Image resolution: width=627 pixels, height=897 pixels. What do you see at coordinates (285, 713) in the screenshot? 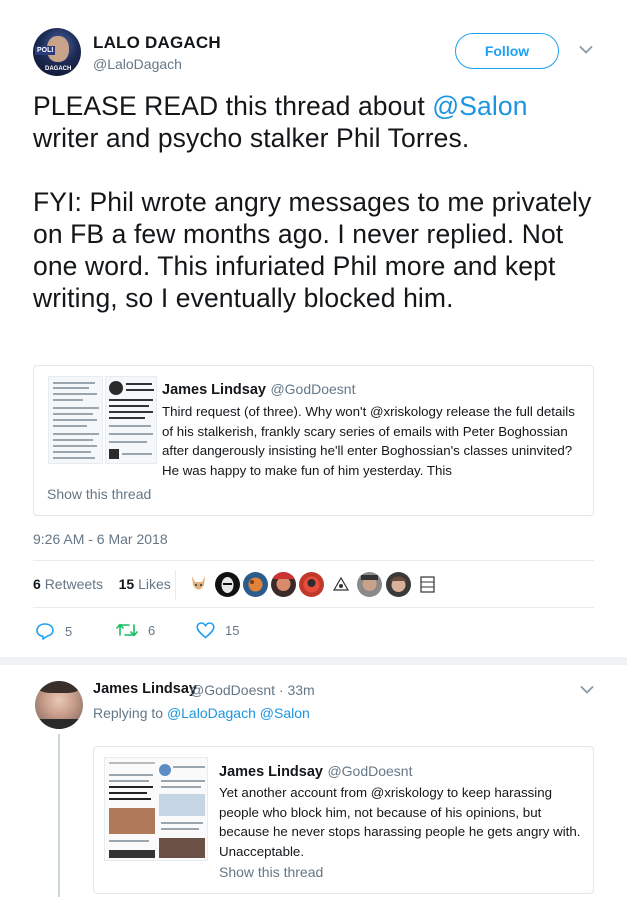
I see `replying-to-mention: @Salon` at bounding box center [285, 713].